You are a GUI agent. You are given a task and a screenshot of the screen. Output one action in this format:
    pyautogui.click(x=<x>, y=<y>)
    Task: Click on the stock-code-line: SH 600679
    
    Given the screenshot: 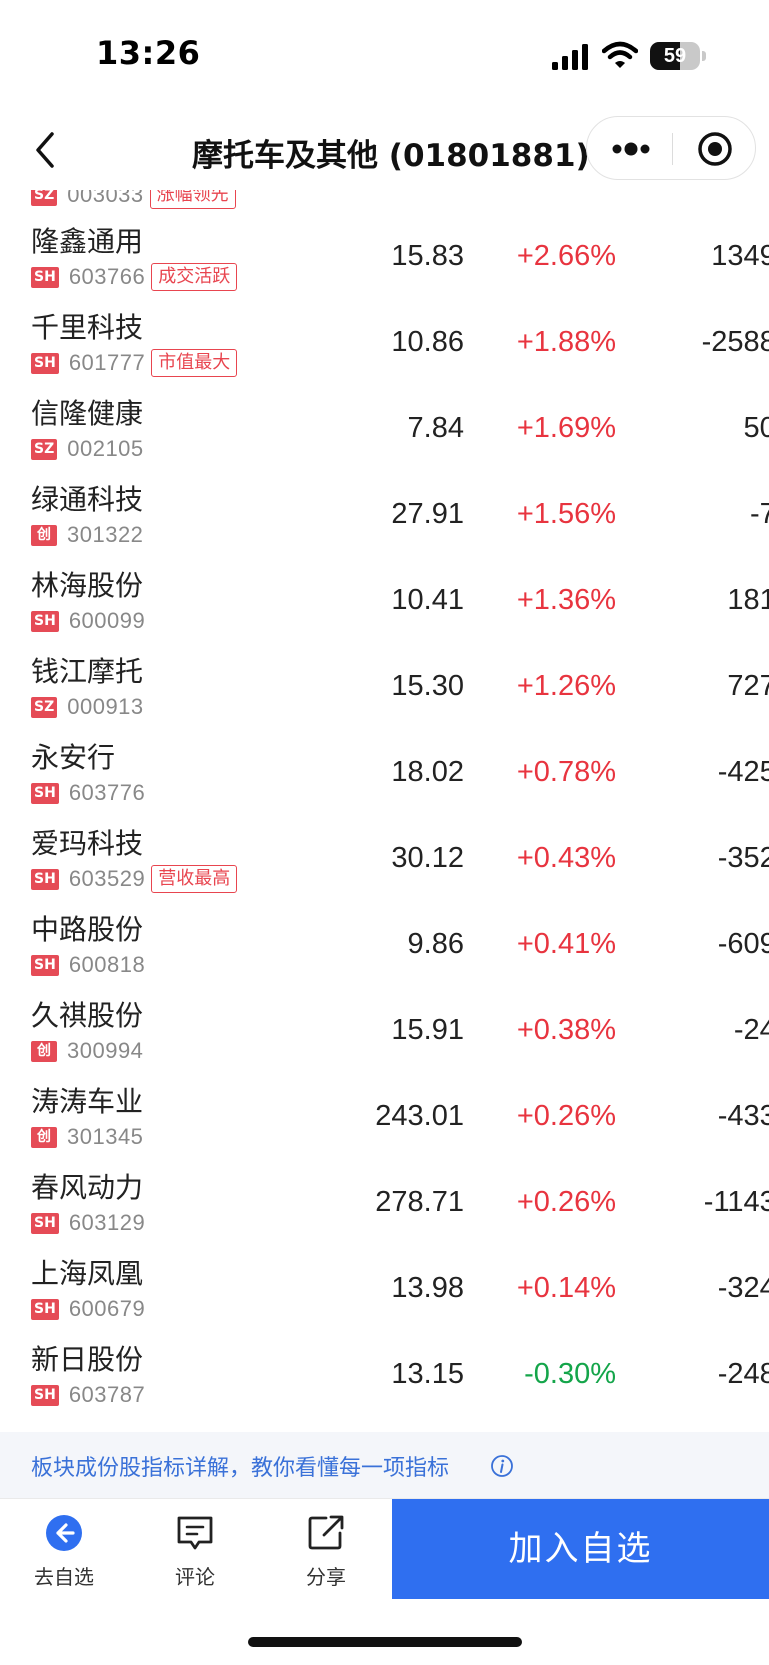 What is the action you would take?
    pyautogui.click(x=88, y=1309)
    